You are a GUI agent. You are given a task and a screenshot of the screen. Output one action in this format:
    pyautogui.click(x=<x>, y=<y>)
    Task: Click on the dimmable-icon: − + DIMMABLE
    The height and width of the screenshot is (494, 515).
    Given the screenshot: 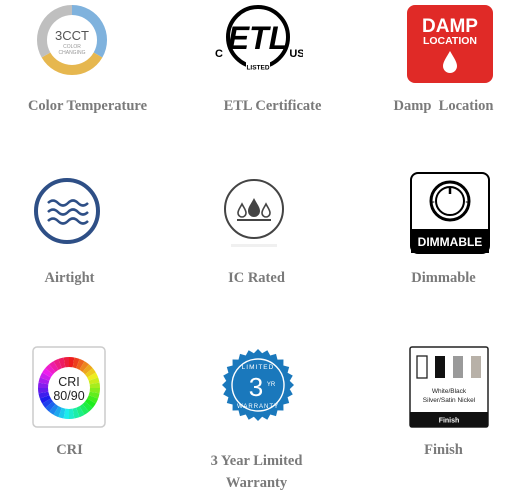 What is the action you would take?
    pyautogui.click(x=450, y=215)
    